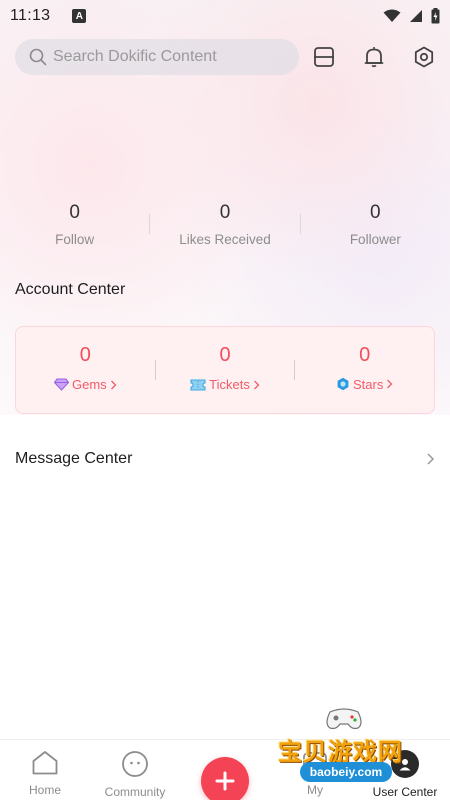 The image size is (450, 800). I want to click on nav-home: Home, so click(45, 768).